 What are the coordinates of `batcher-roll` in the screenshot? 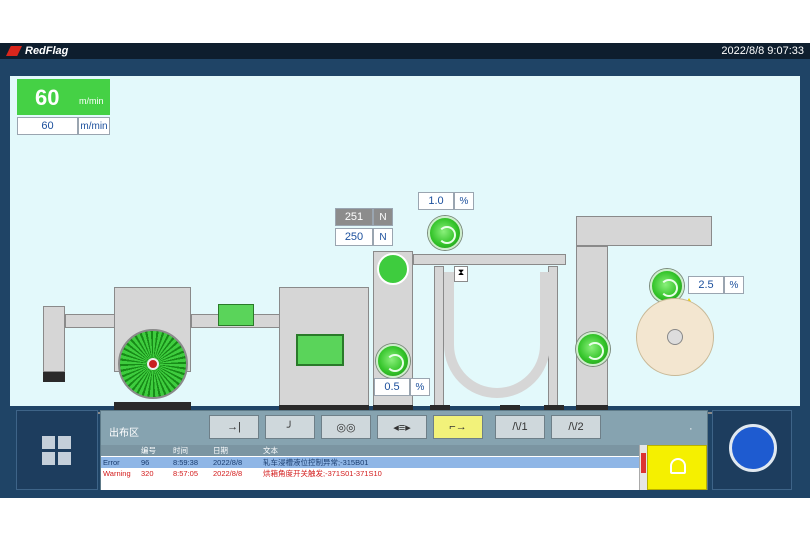 It's located at (153, 364).